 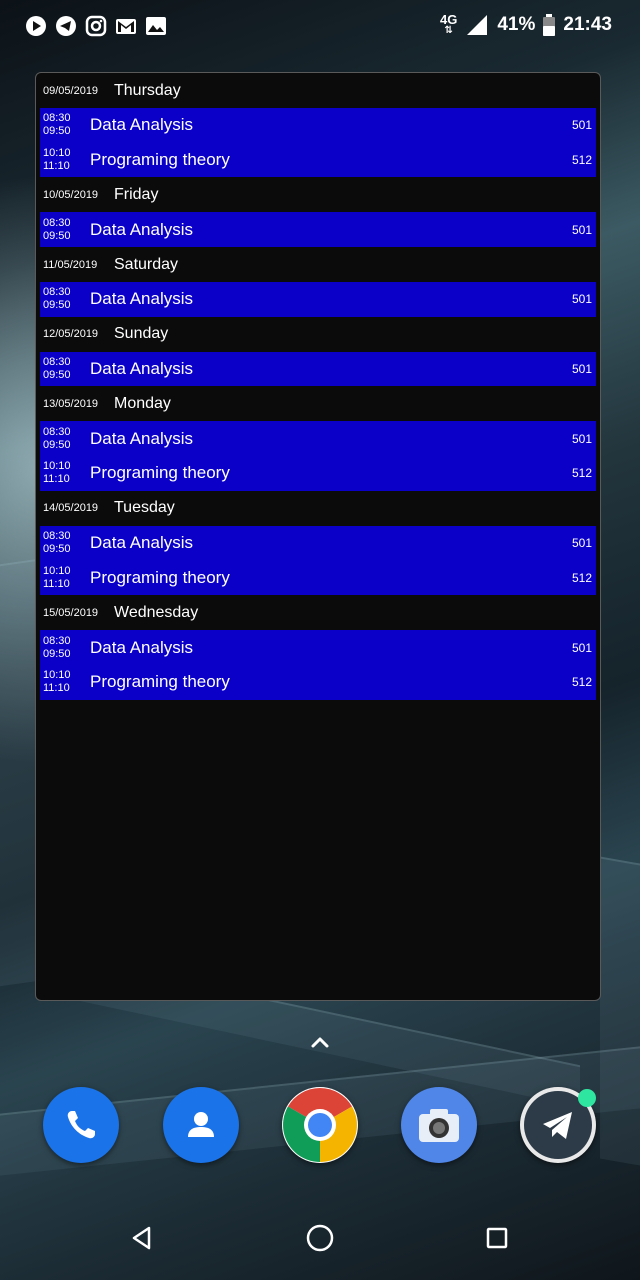 I want to click on day-name: Monday, so click(x=142, y=403).